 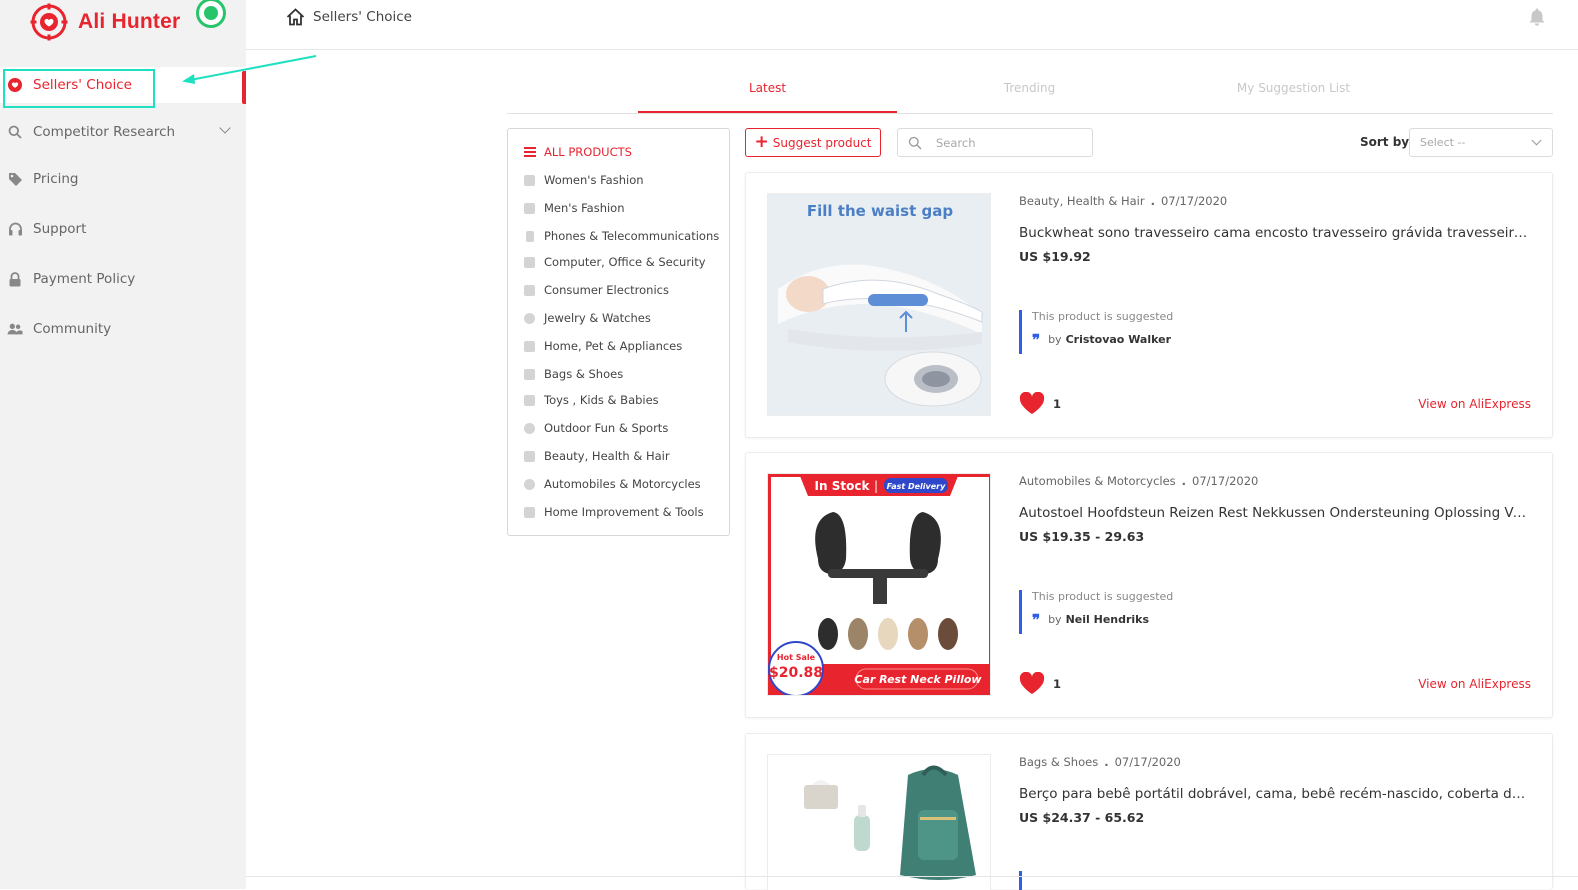 What do you see at coordinates (1537, 17) in the screenshot?
I see `bell-icon` at bounding box center [1537, 17].